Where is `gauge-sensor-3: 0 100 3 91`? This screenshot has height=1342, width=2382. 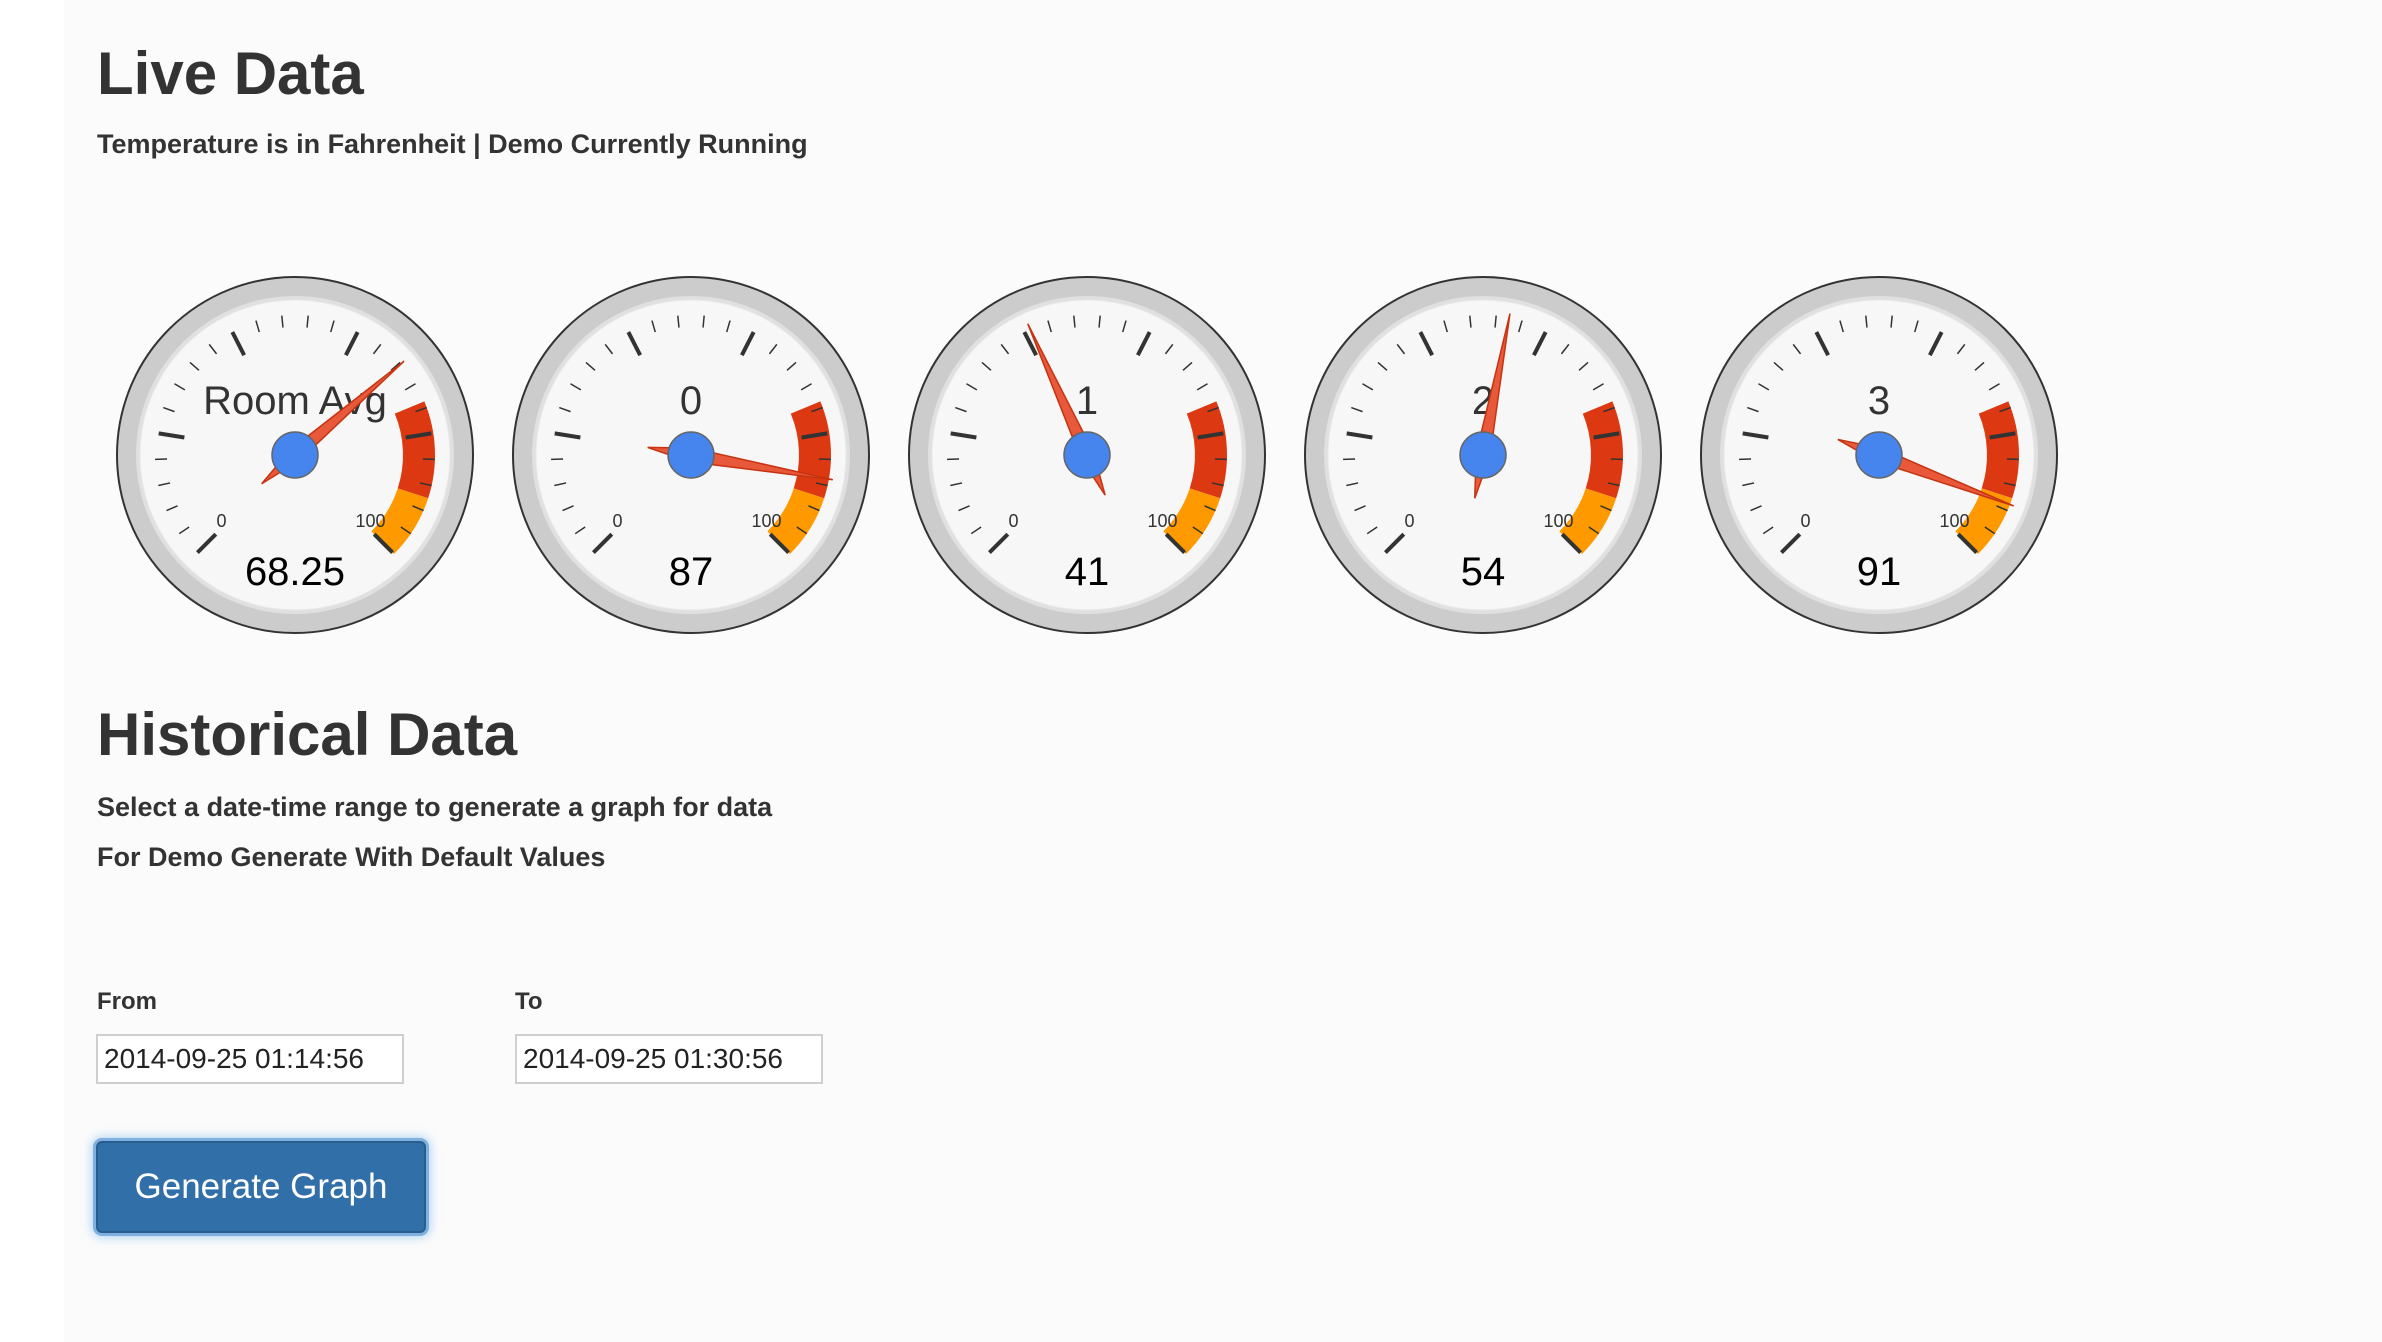 gauge-sensor-3: 0 100 3 91 is located at coordinates (1879, 455).